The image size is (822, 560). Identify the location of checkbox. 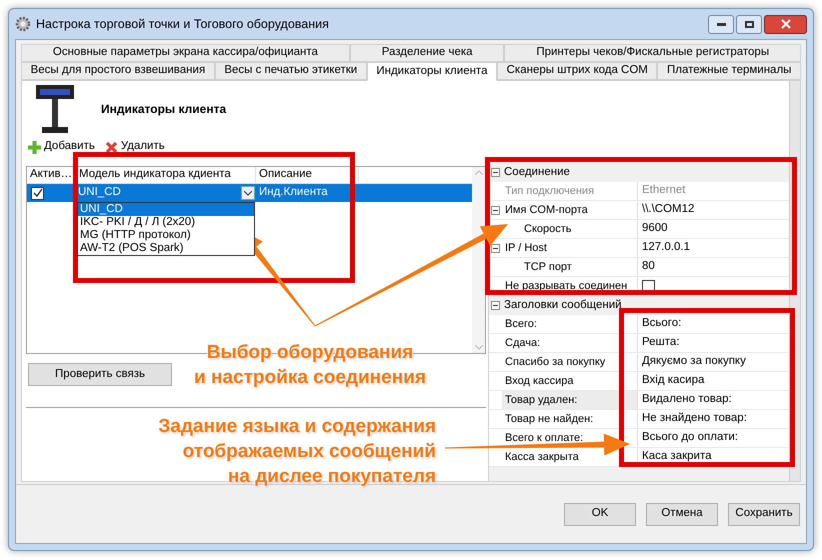
(37, 193).